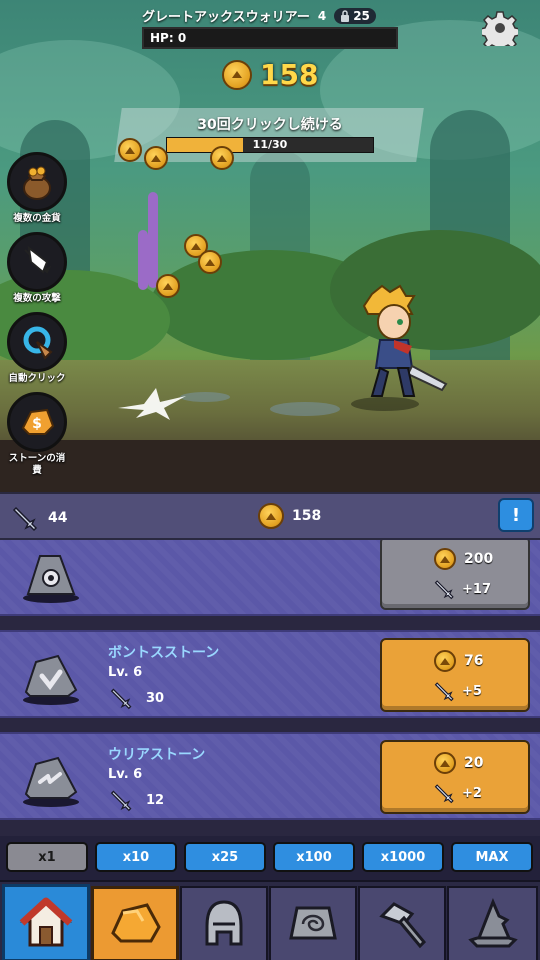  What do you see at coordinates (458, 763) in the screenshot?
I see `upgrade-cost: 20` at bounding box center [458, 763].